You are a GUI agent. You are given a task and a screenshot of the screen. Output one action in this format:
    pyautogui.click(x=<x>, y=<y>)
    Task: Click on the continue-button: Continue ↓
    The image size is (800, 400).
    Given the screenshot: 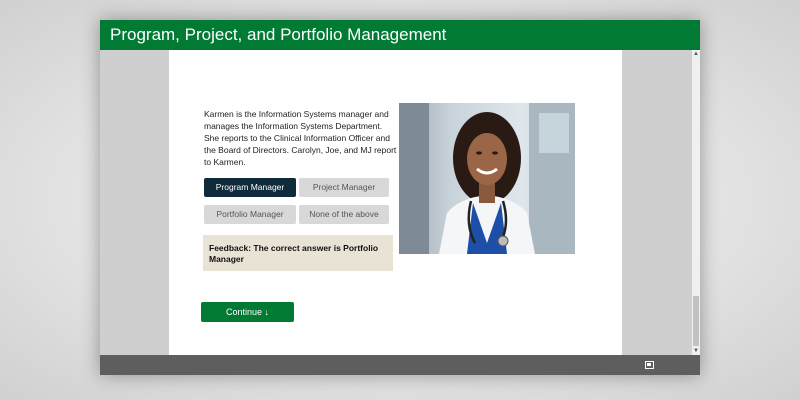 What is the action you would take?
    pyautogui.click(x=247, y=312)
    